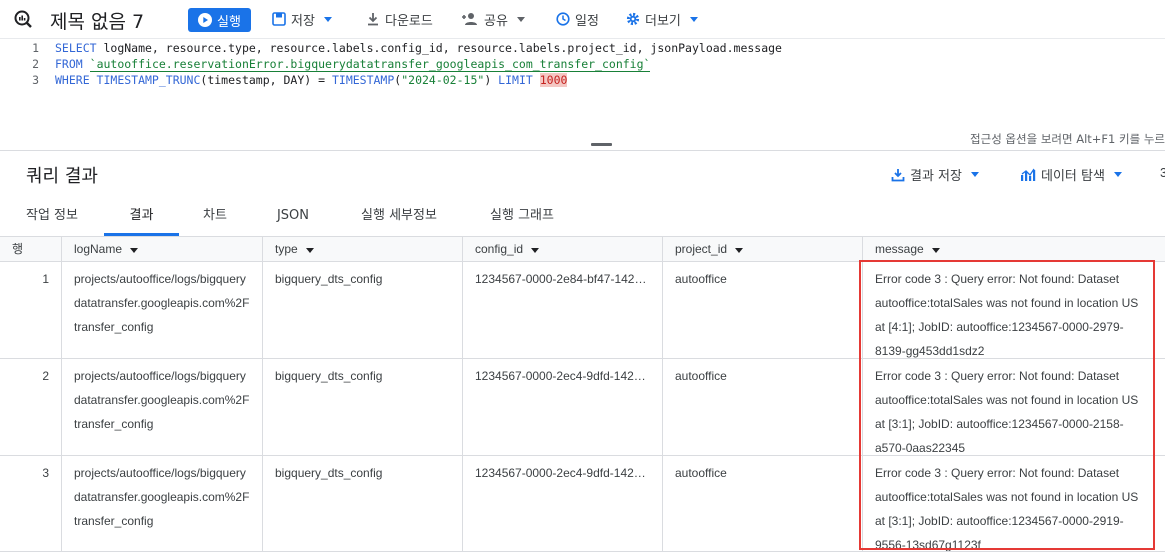  Describe the element at coordinates (293, 218) in the screenshot. I see `tab-json: JSON` at that location.